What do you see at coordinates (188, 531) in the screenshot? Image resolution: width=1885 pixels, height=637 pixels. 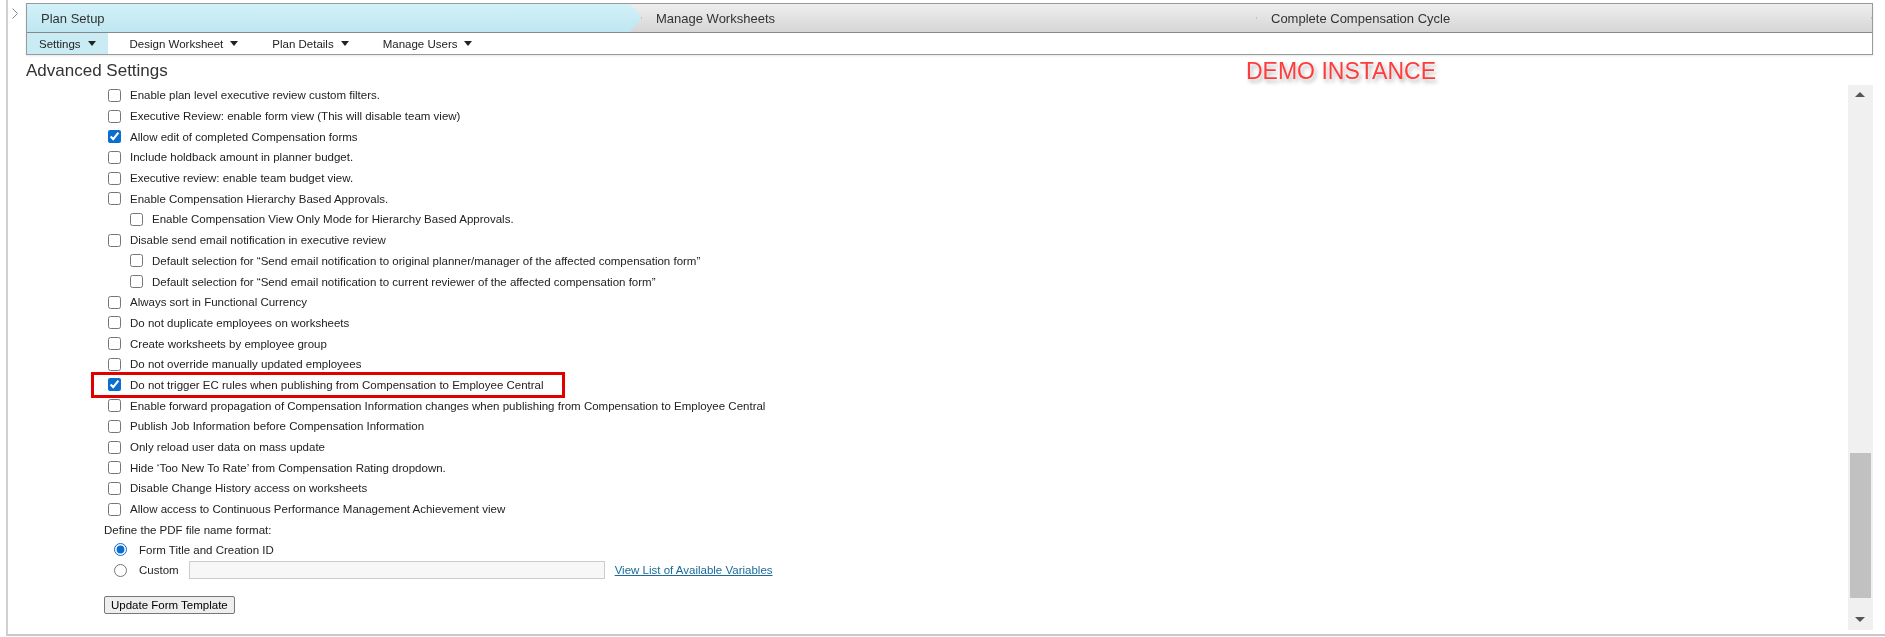 I see `format-label: Define the PDF file name format:` at bounding box center [188, 531].